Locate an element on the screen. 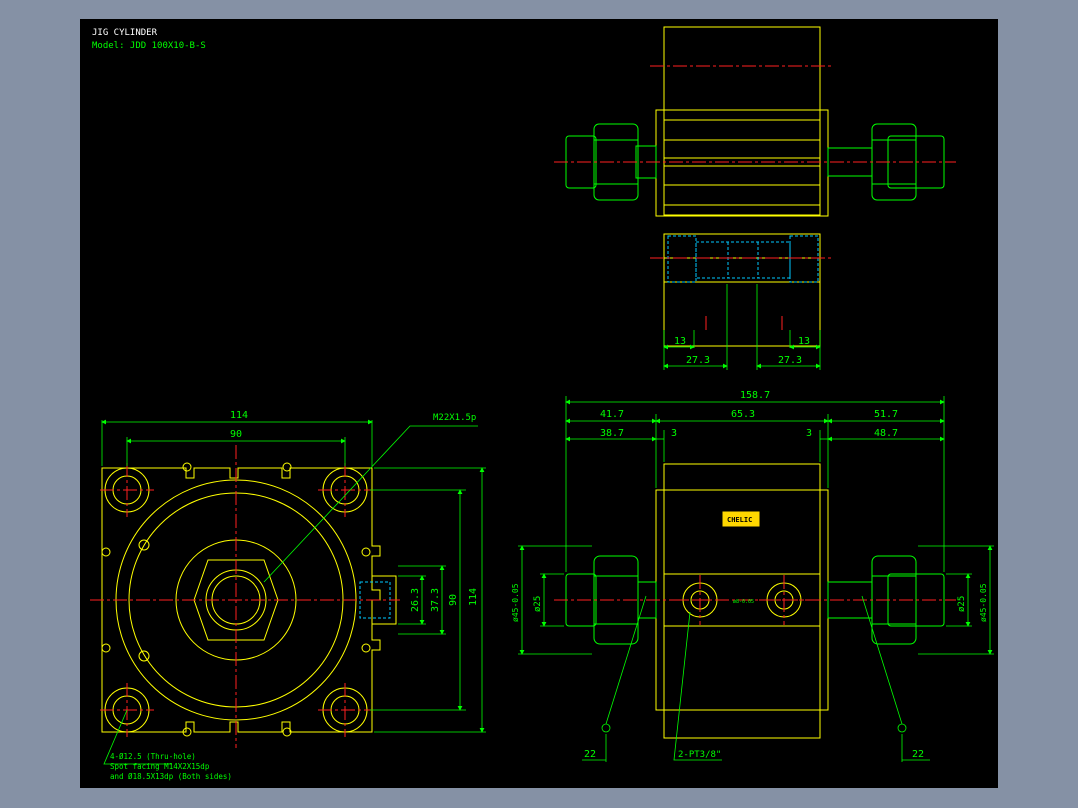  dim-side-body: 65.3 is located at coordinates (743, 414).